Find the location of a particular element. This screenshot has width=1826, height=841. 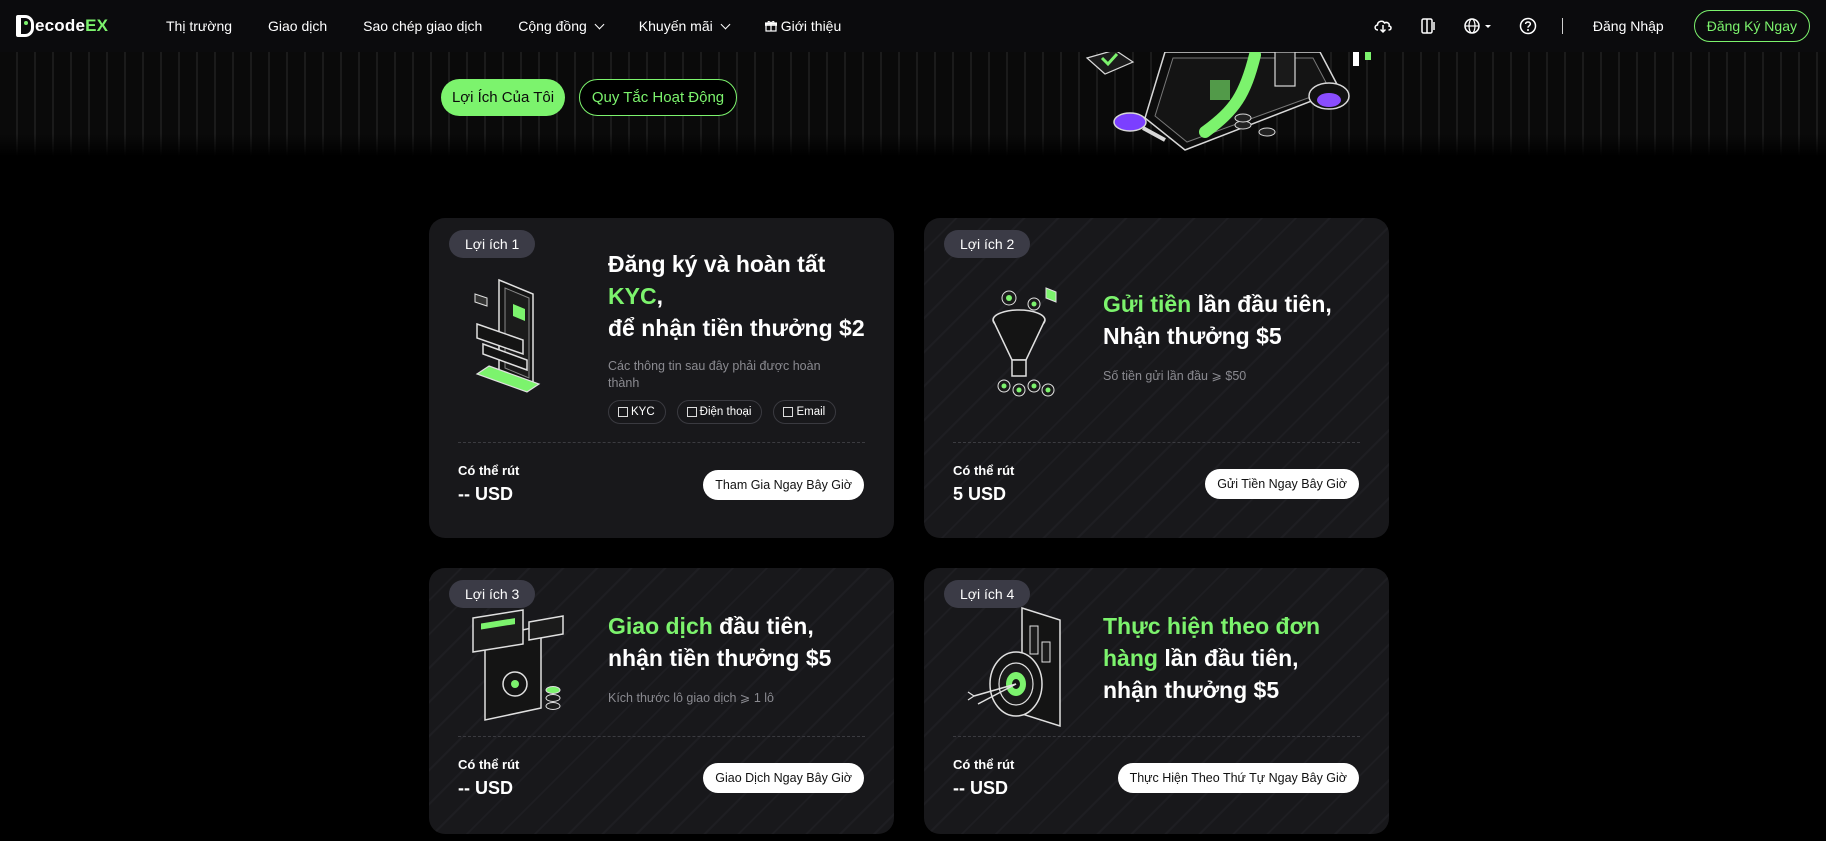

phone-kyc-illustration is located at coordinates (507, 335).